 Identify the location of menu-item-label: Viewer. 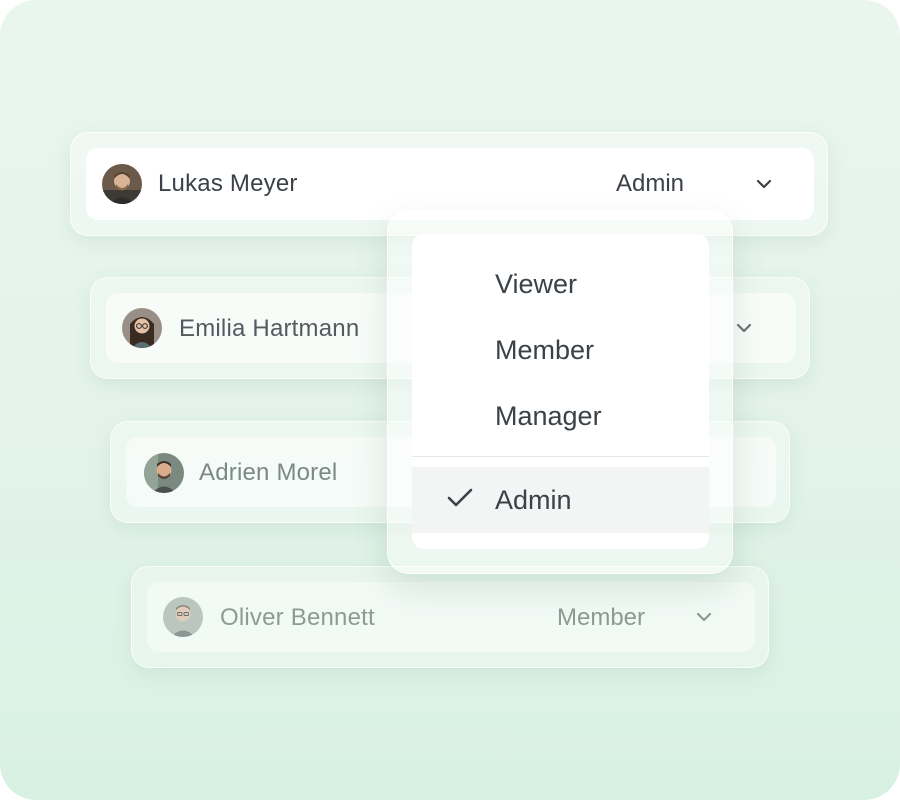
(536, 284).